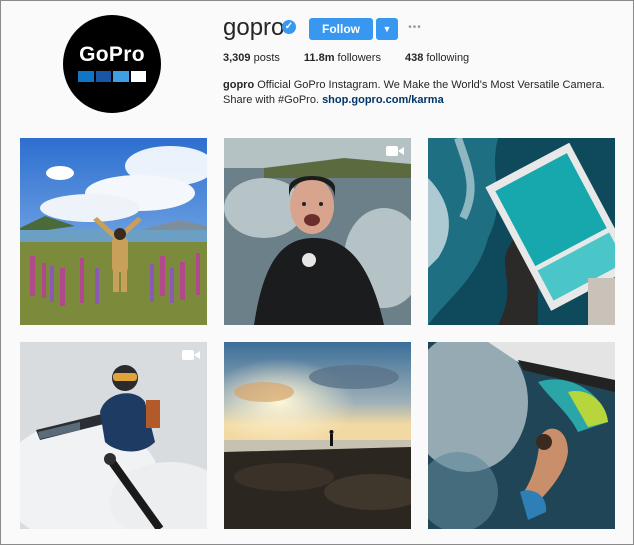 Image resolution: width=634 pixels, height=545 pixels. Describe the element at coordinates (414, 58) in the screenshot. I see `following-value: 438` at that location.